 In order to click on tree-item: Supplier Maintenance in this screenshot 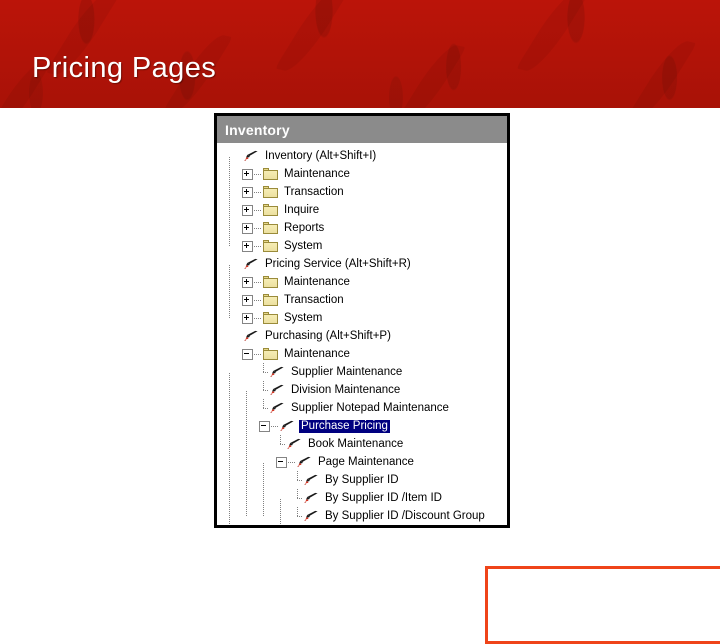, I will do `click(362, 372)`.